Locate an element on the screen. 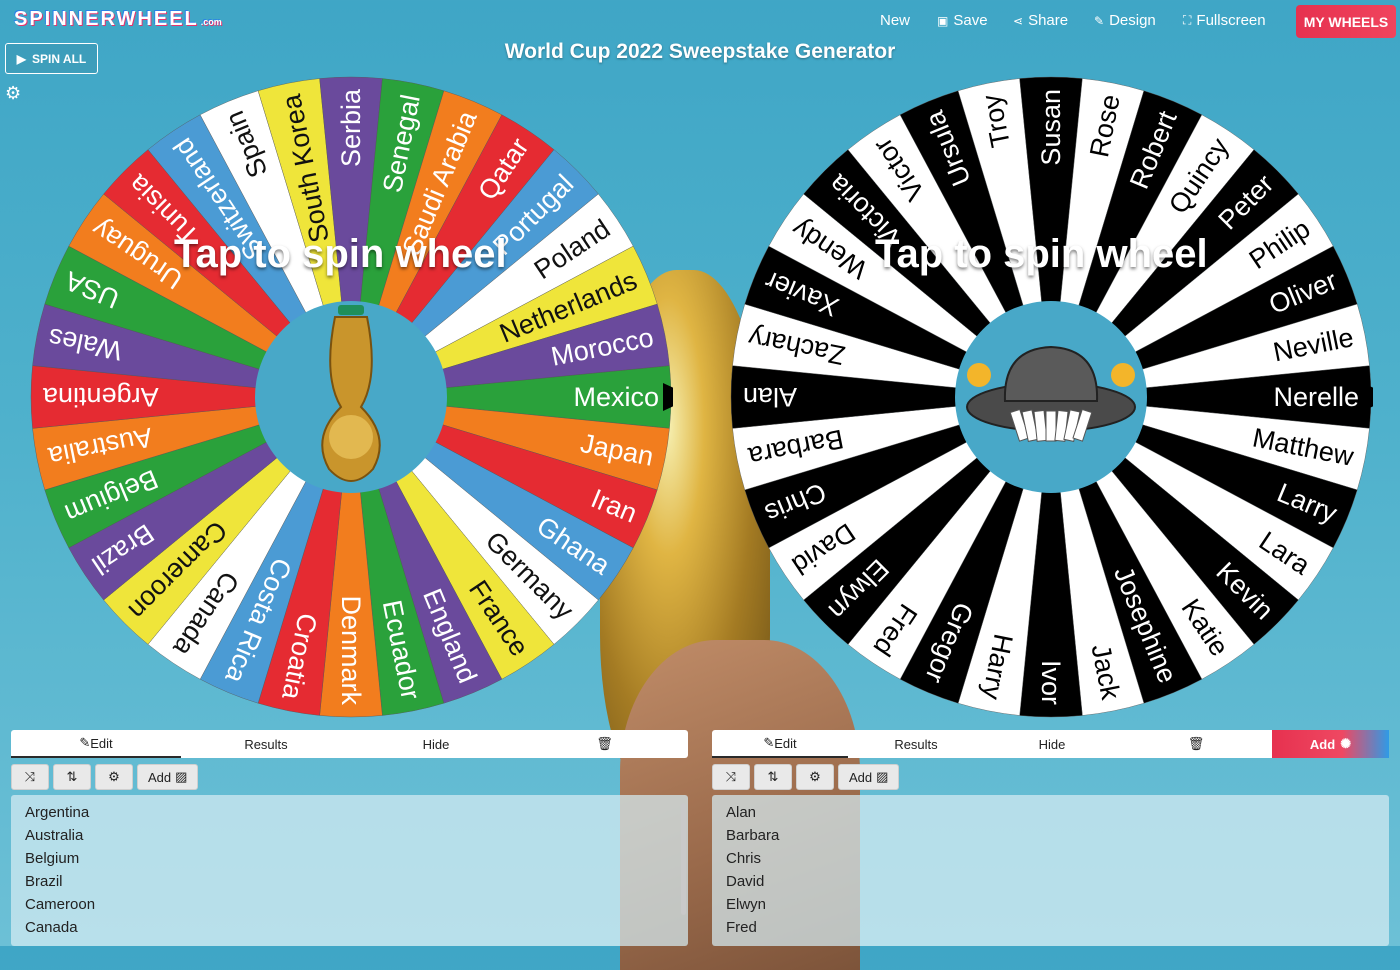 The width and height of the screenshot is (1400, 970). list-item: Alan is located at coordinates (1050, 812).